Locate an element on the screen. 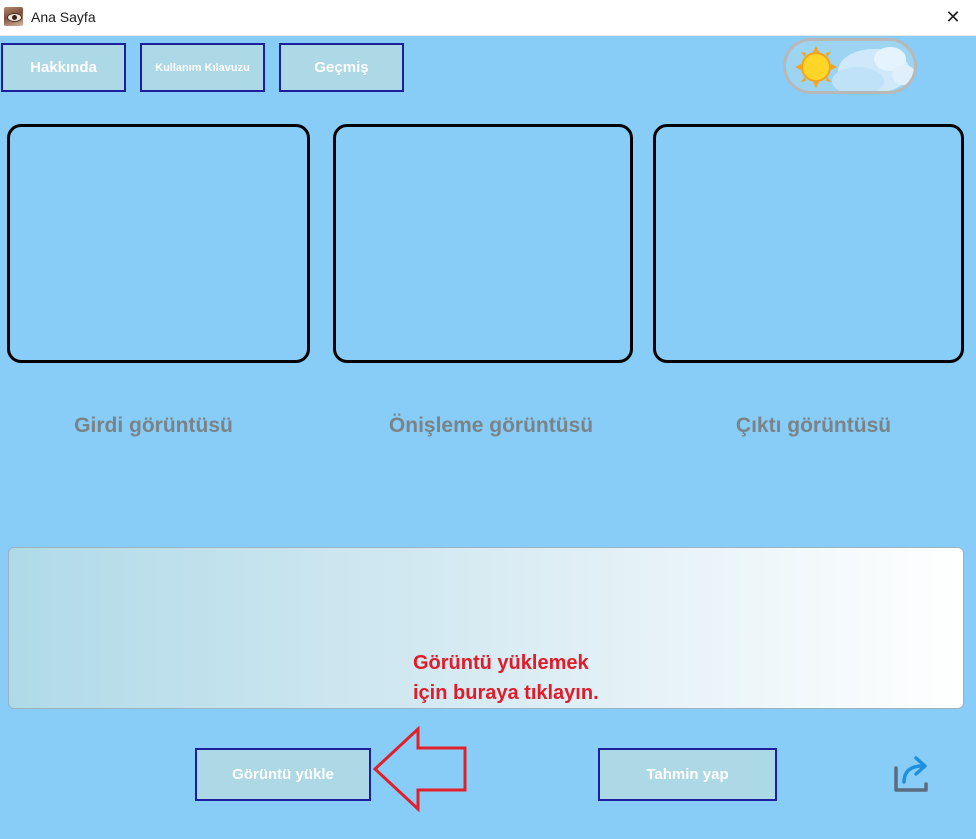  share-icon is located at coordinates (912, 774).